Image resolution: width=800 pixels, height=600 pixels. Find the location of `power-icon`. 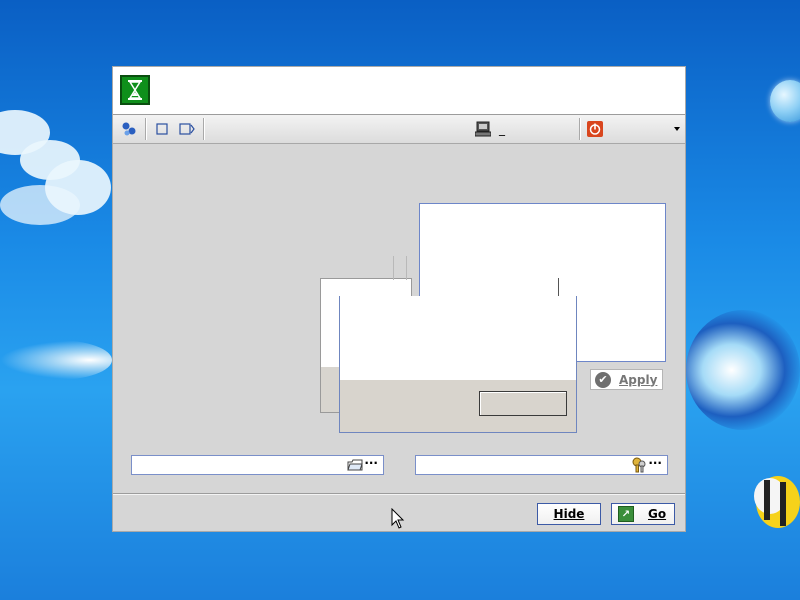

power-icon is located at coordinates (595, 129).